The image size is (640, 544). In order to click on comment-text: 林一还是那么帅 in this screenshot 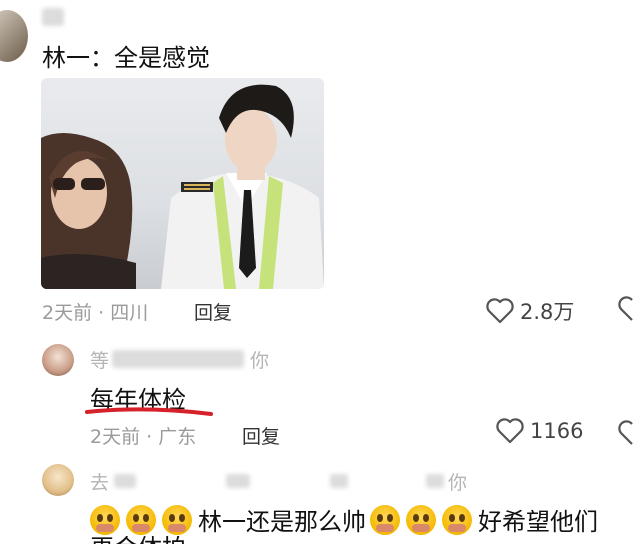, I will do `click(282, 522)`.